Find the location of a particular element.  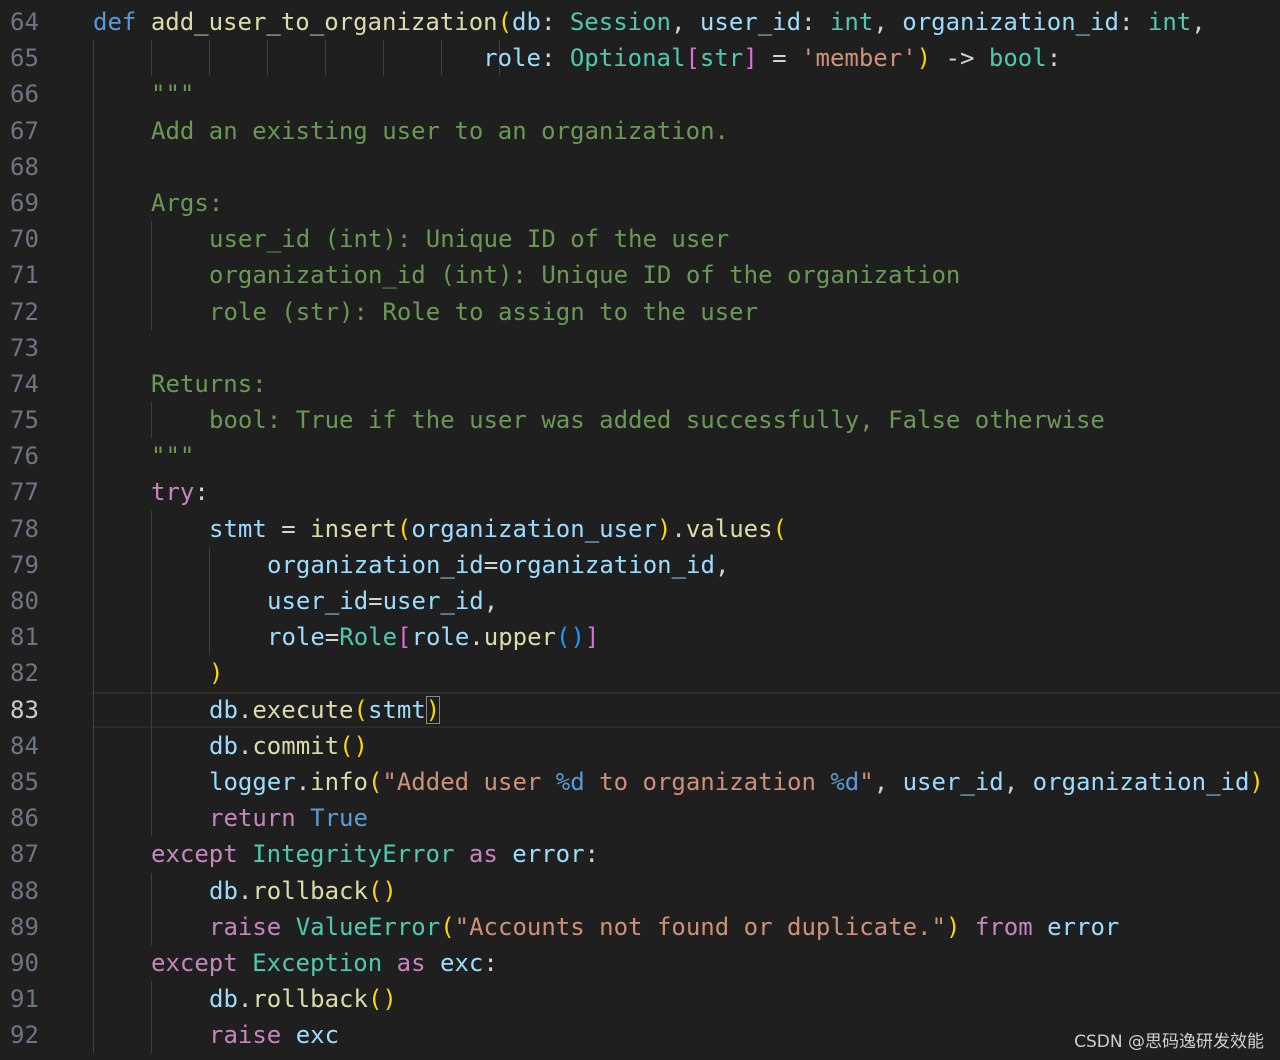

code-line: 66 """ is located at coordinates (640, 94).